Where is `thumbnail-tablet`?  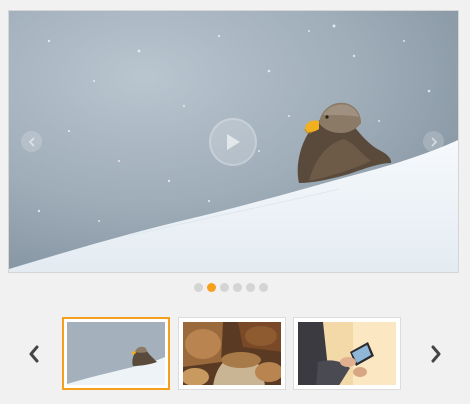 thumbnail-tablet is located at coordinates (347, 353).